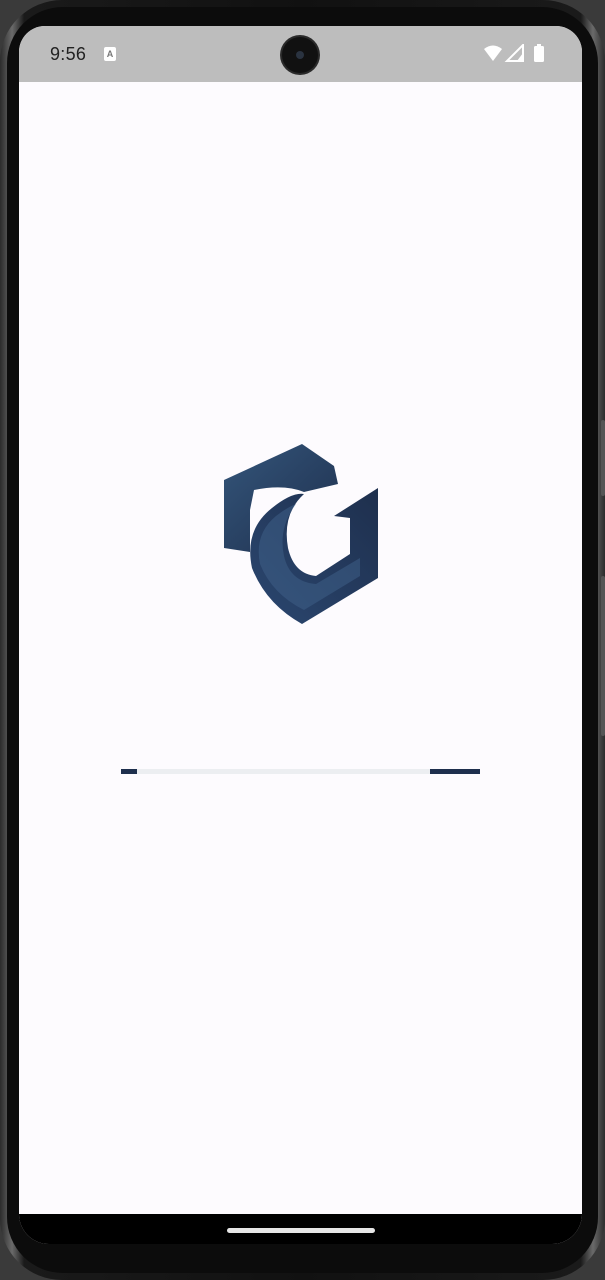 This screenshot has width=605, height=1280. I want to click on power-button, so click(603, 656).